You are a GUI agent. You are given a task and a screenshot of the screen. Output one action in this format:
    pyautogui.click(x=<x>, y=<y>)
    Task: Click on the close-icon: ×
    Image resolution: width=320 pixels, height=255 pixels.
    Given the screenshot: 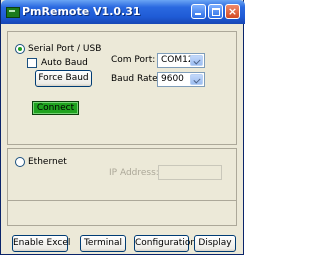 What is the action you would take?
    pyautogui.click(x=232, y=11)
    